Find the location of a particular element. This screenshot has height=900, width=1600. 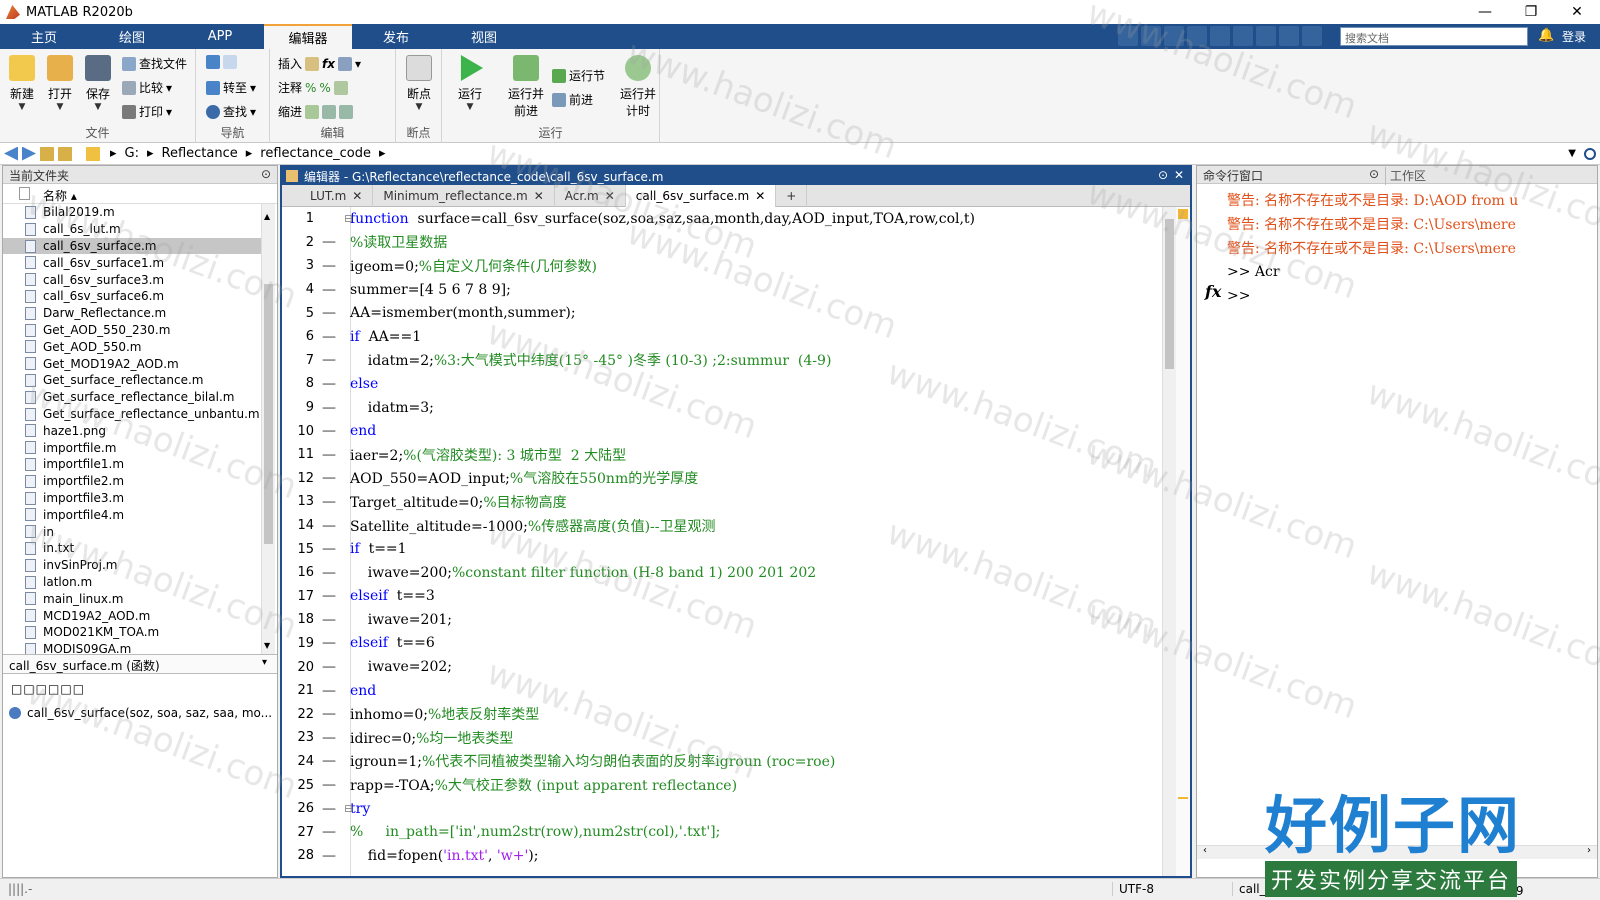

line-number: 20 is located at coordinates (298, 667).